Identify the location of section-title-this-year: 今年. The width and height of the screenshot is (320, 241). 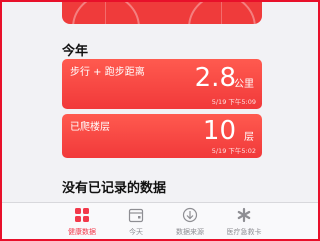
(75, 51).